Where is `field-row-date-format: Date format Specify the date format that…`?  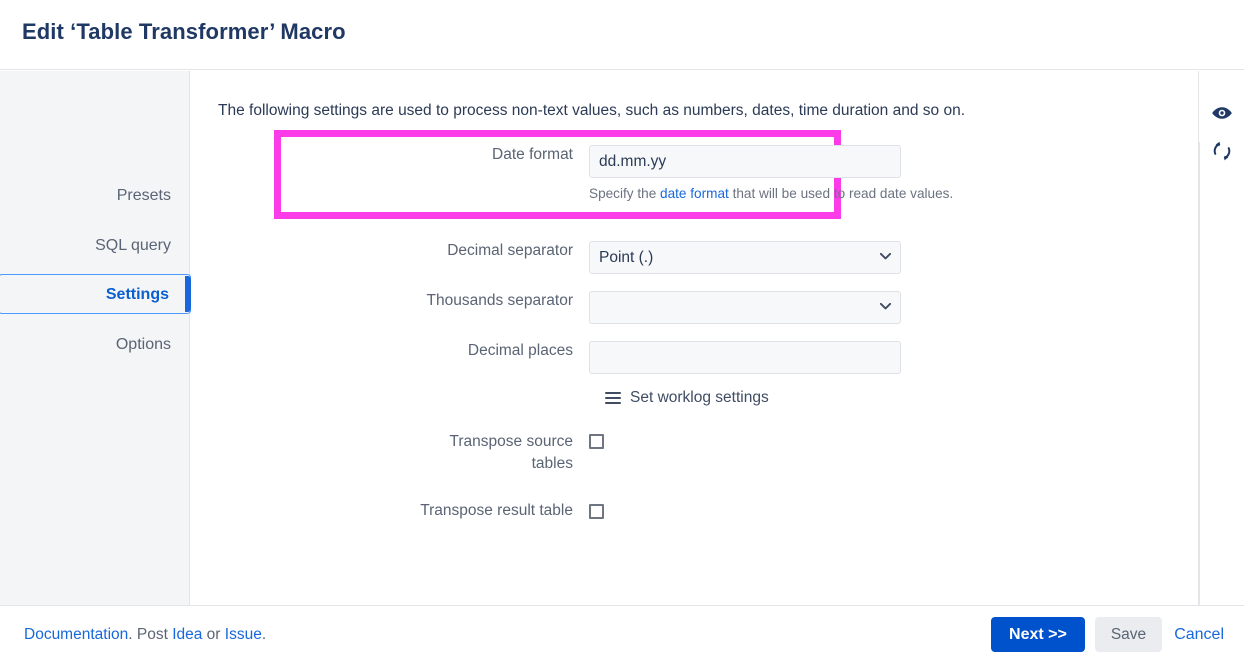
field-row-date-format: Date format Specify the date format that… is located at coordinates (572, 173).